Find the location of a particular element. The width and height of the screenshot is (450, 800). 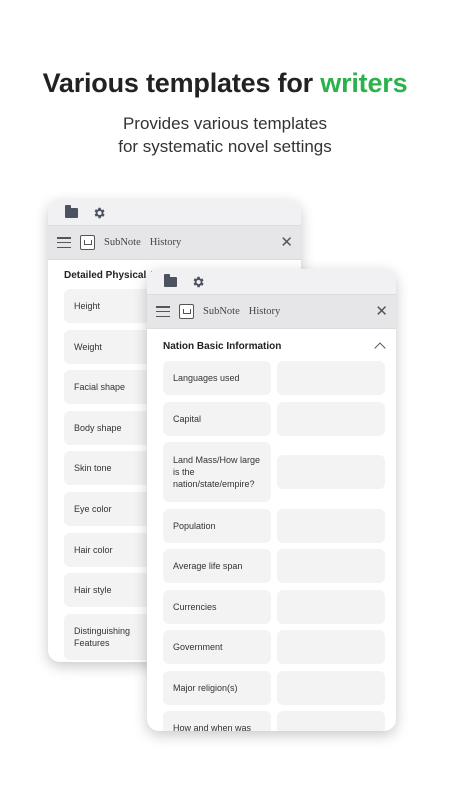

subline-line-2: for systematic novel settings is located at coordinates (225, 146).